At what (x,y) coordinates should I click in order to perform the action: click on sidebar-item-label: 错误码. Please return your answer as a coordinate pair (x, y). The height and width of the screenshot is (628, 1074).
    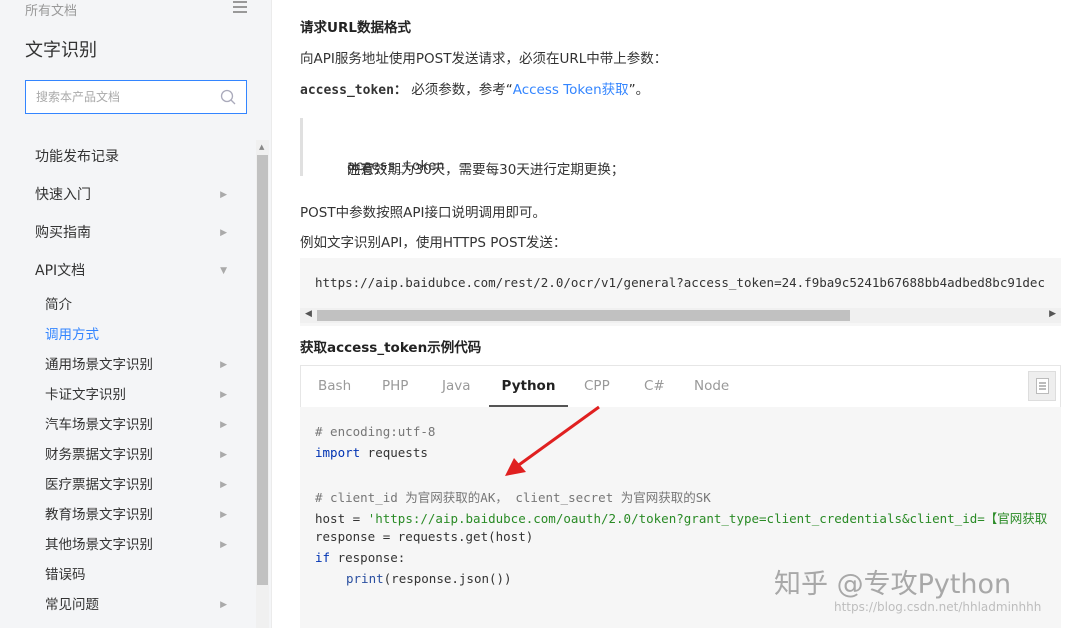
    Looking at the image, I should click on (65, 575).